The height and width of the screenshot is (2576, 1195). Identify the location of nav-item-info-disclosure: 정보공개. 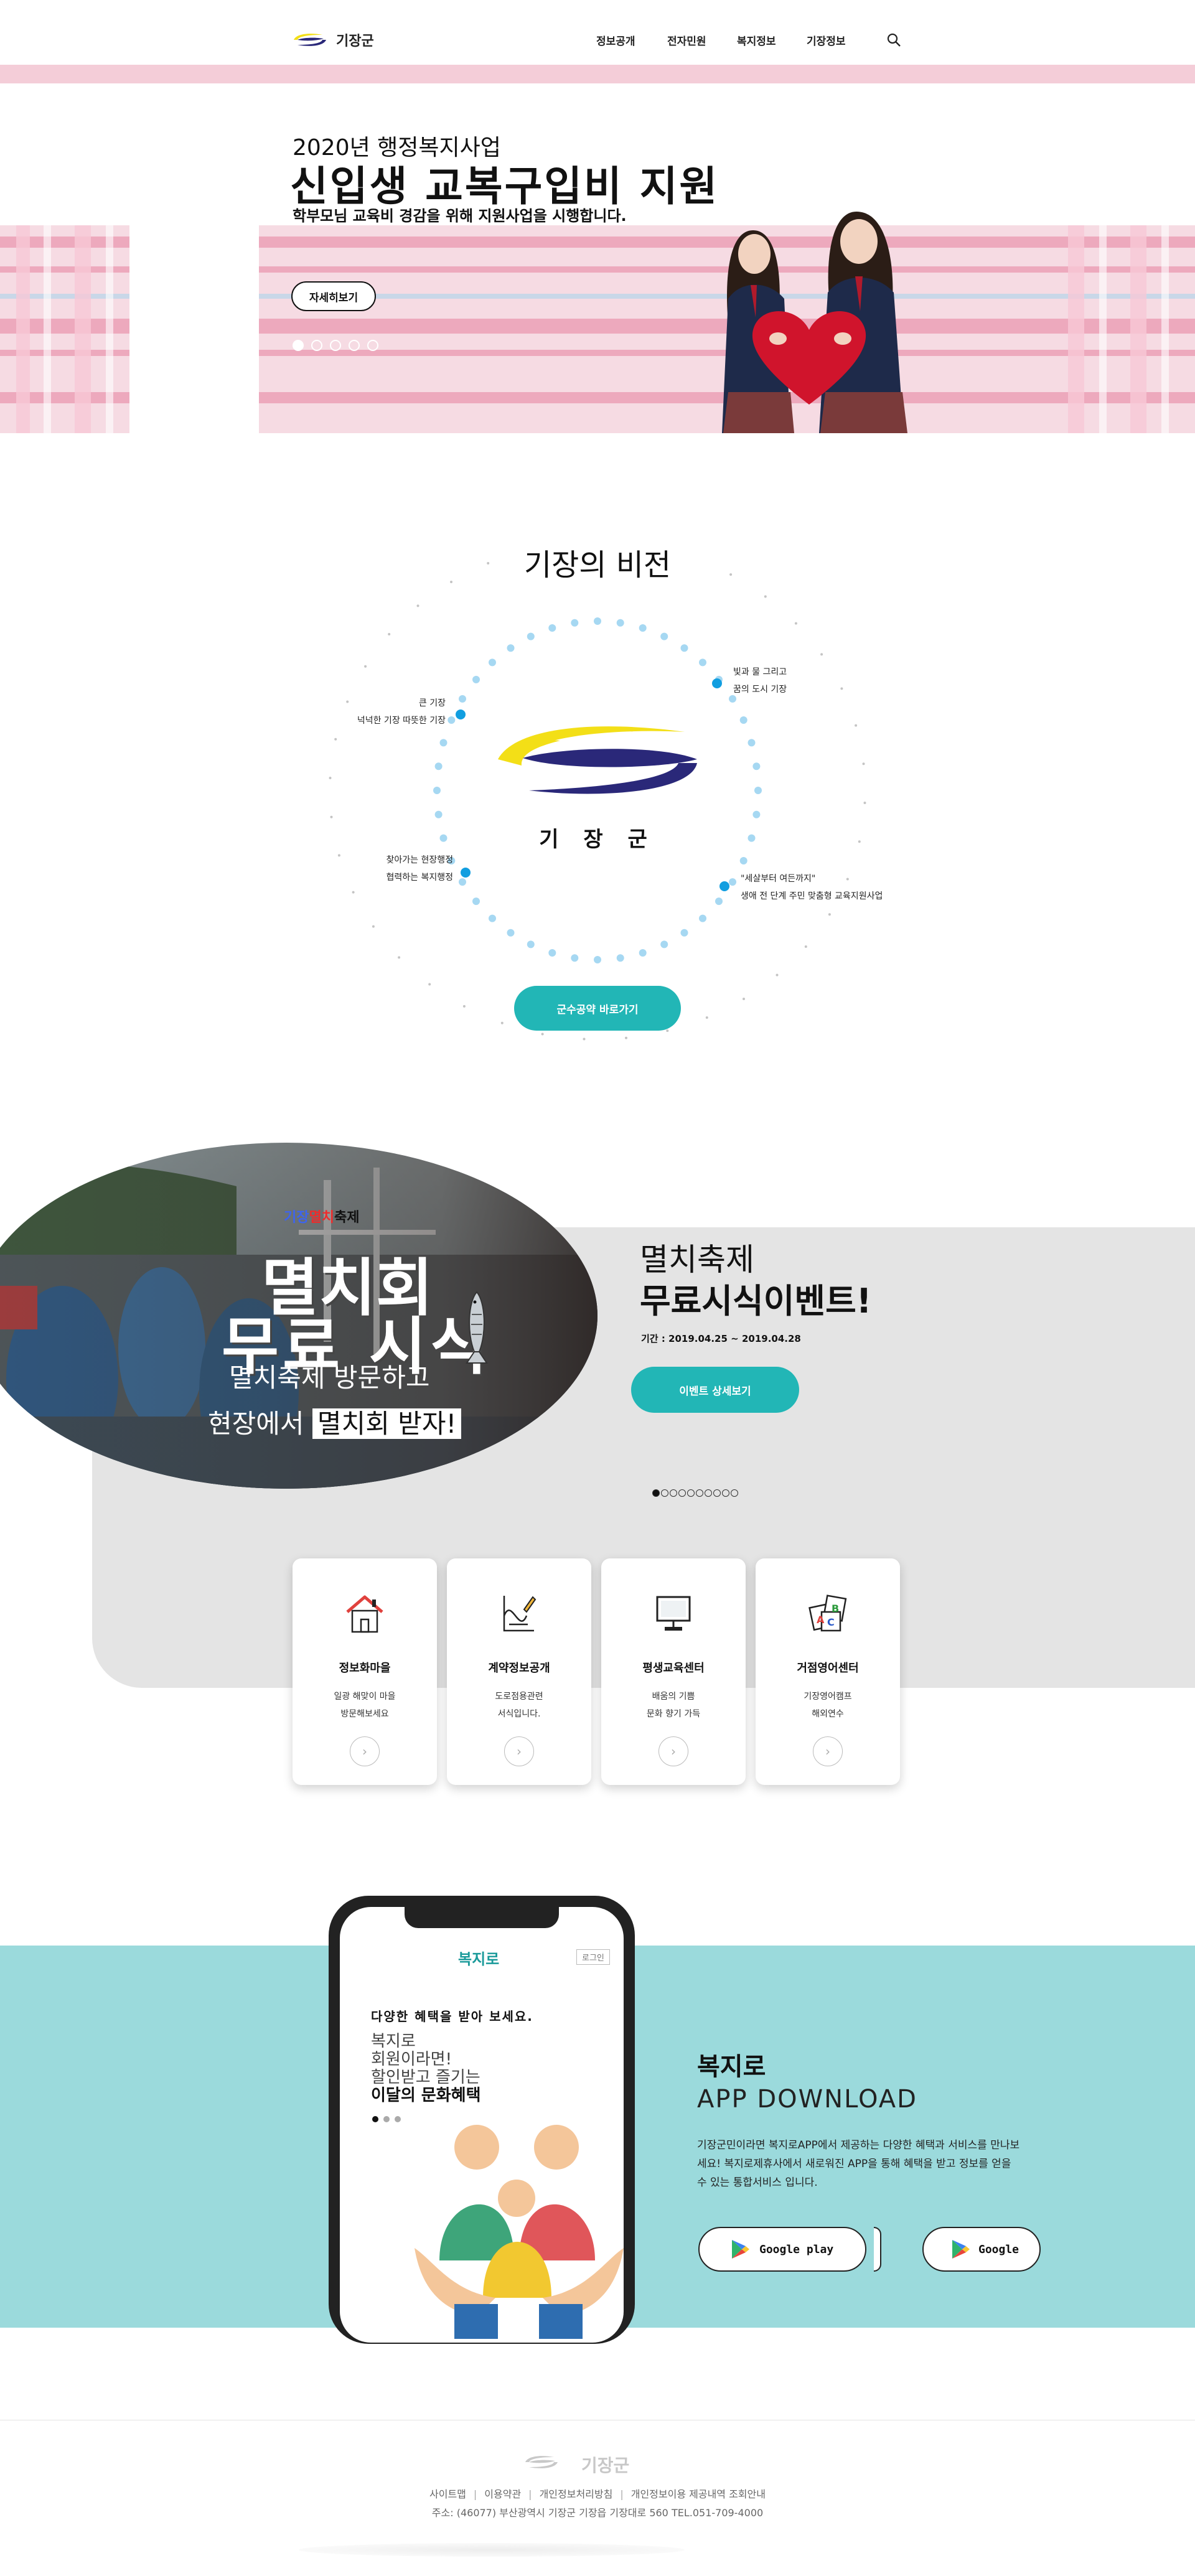
(616, 40).